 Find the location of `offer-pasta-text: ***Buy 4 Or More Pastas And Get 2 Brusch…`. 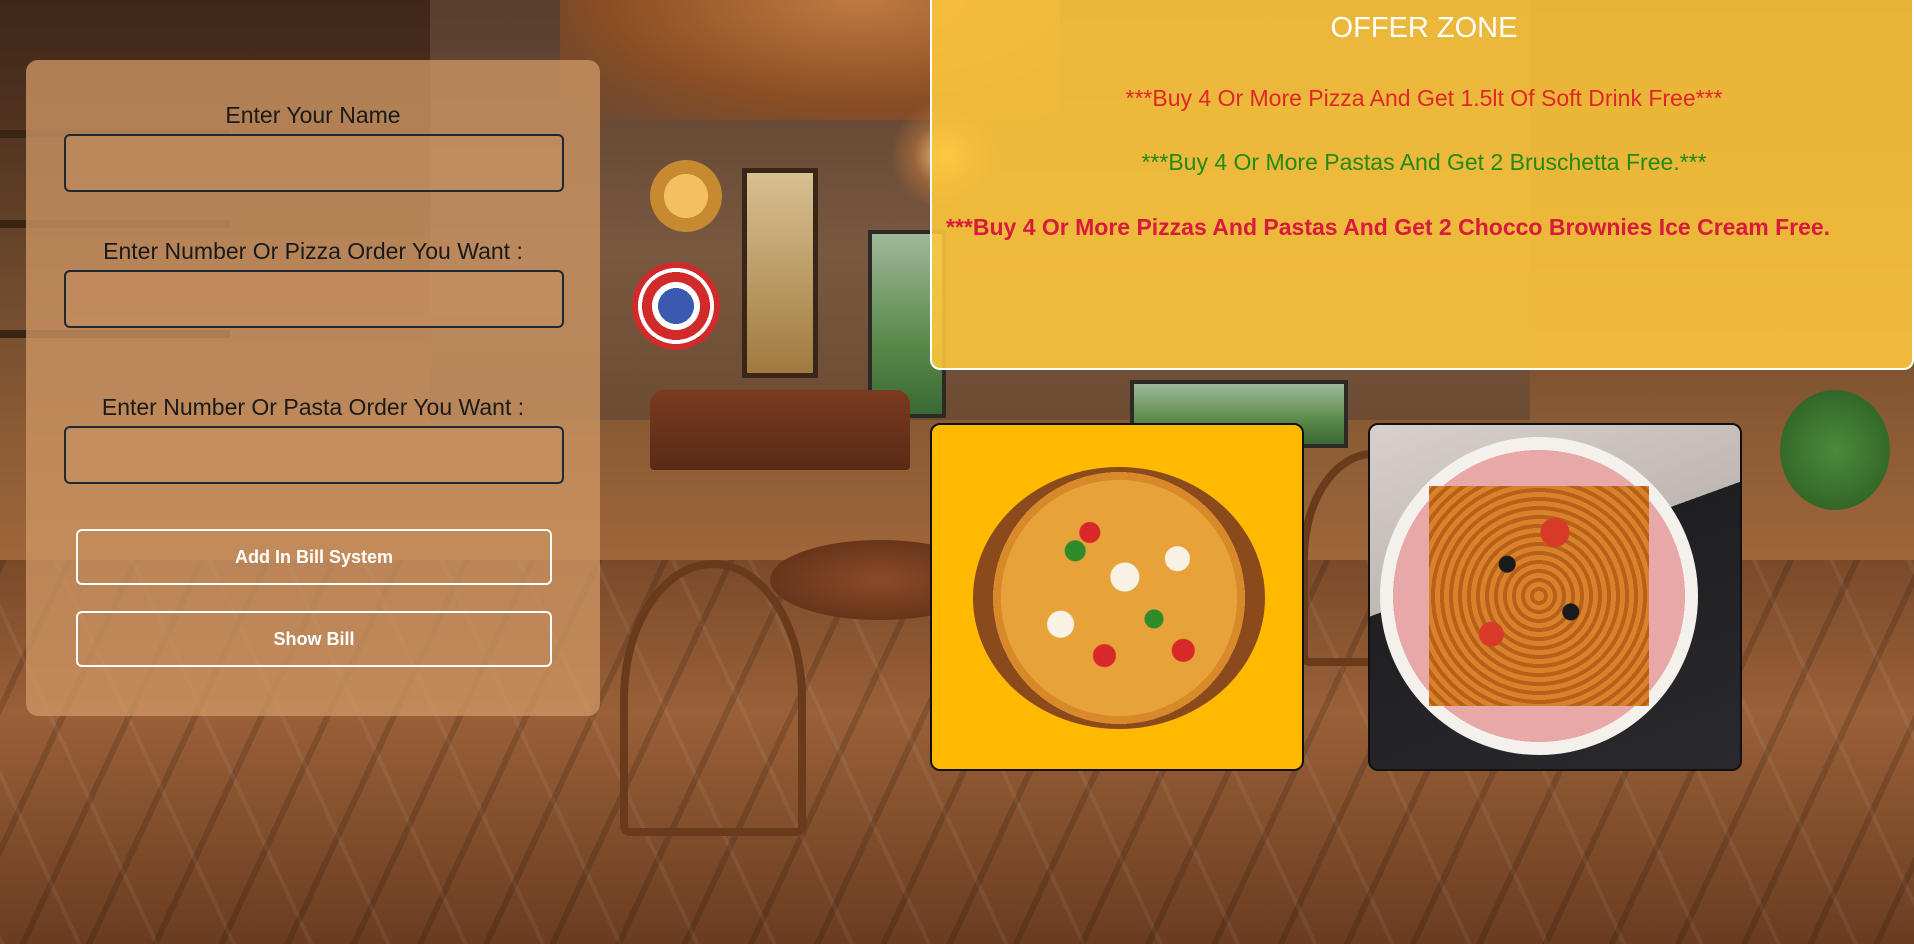

offer-pasta-text: ***Buy 4 Or More Pastas And Get 2 Brusch… is located at coordinates (1424, 162).